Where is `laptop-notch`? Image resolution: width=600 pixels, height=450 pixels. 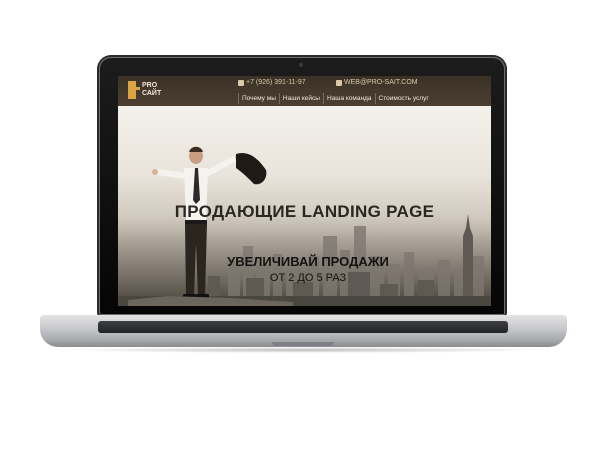
laptop-notch is located at coordinates (303, 344).